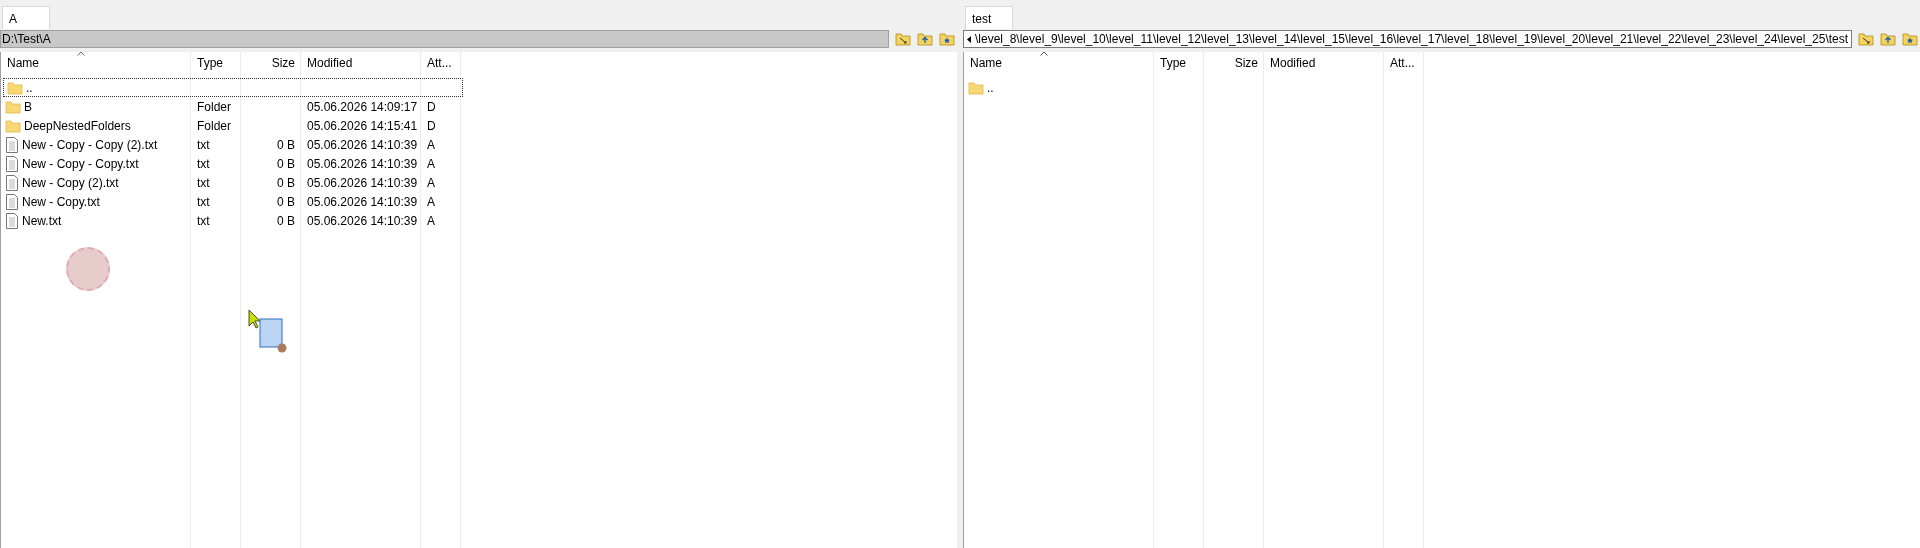 Image resolution: width=1920 pixels, height=548 pixels. What do you see at coordinates (80, 164) in the screenshot?
I see `file-name: New - Copy - Copy.txt` at bounding box center [80, 164].